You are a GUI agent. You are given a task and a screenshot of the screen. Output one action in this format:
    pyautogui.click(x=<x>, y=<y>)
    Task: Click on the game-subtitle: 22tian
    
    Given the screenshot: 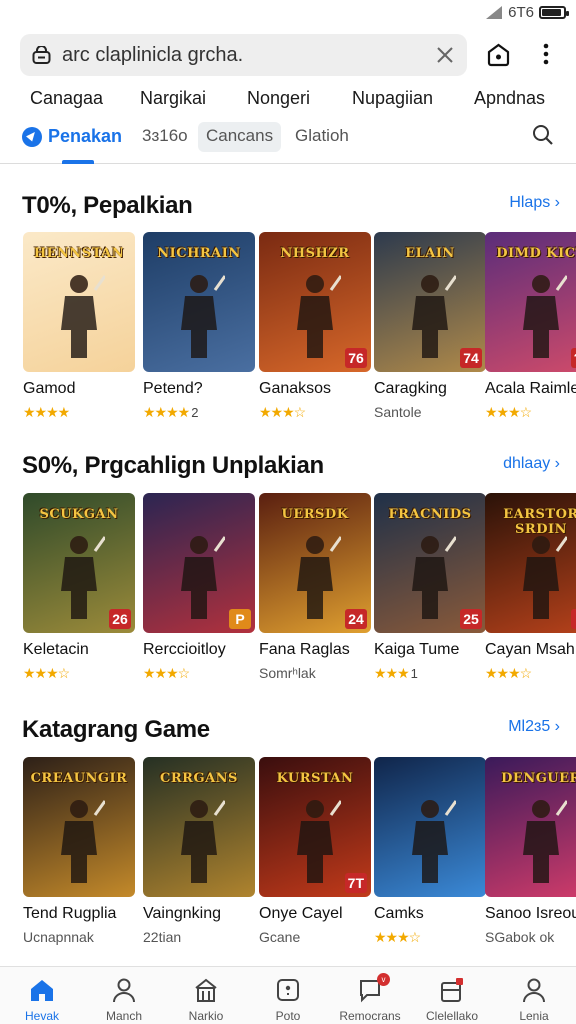 What is the action you would take?
    pyautogui.click(x=162, y=937)
    